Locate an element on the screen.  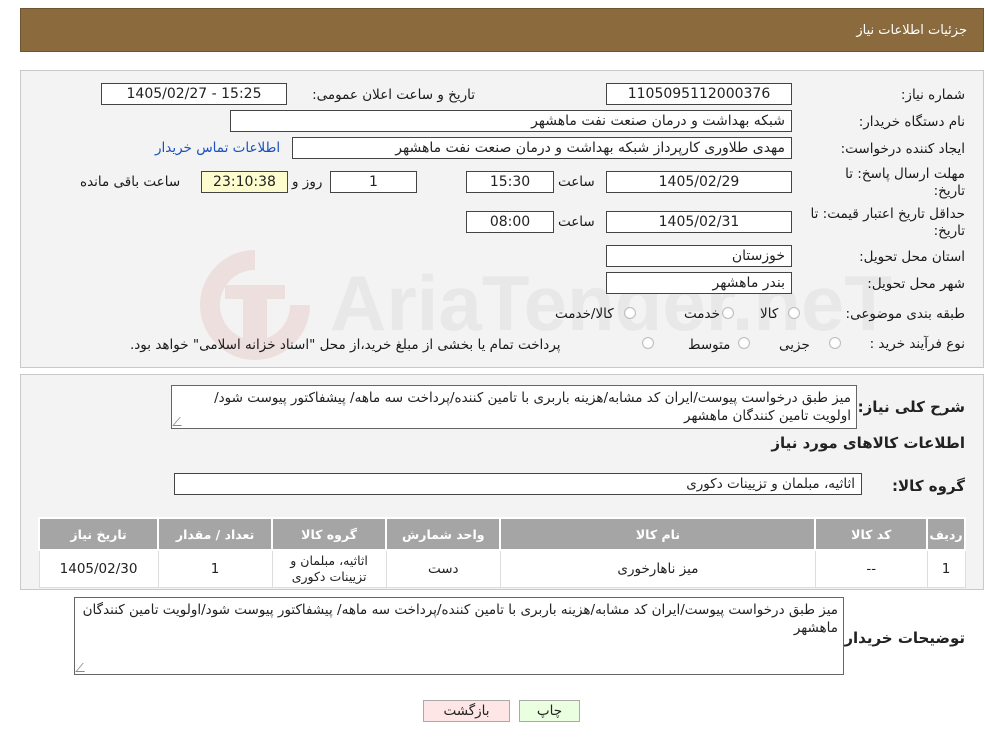
deadline-date-field: 1405/02/29 is located at coordinates (699, 182).